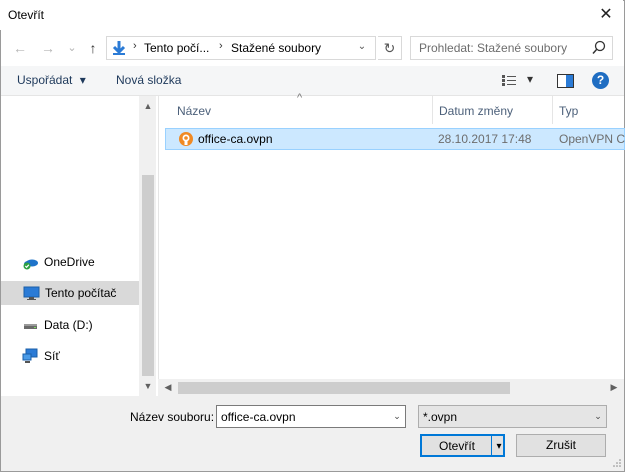  Describe the element at coordinates (81, 293) in the screenshot. I see `sidebar-item-label: Tento počítač` at that location.